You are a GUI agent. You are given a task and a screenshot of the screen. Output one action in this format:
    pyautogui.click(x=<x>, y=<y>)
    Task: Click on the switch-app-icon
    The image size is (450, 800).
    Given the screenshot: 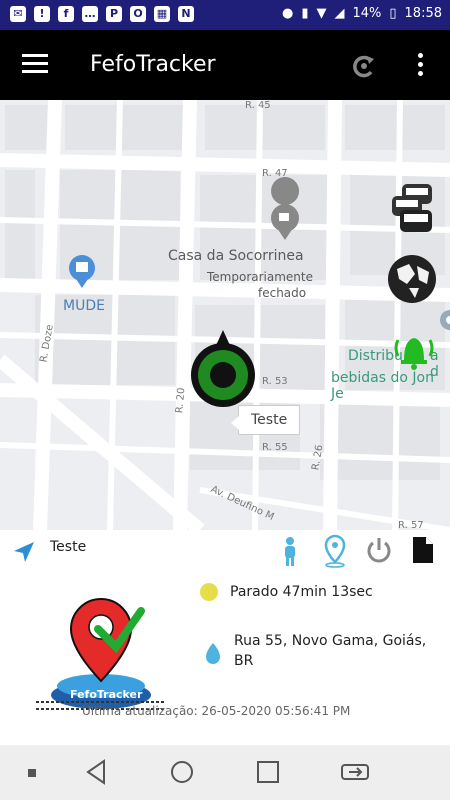 What is the action you would take?
    pyautogui.click(x=355, y=772)
    